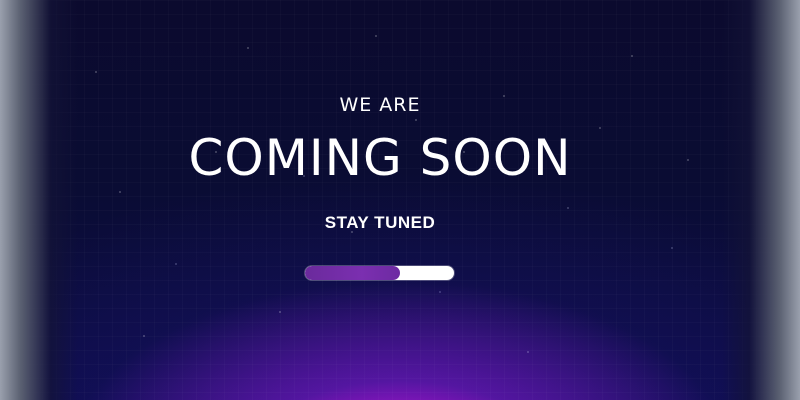 The image size is (800, 400). What do you see at coordinates (380, 222) in the screenshot?
I see `tagline-text: STAY TUNED` at bounding box center [380, 222].